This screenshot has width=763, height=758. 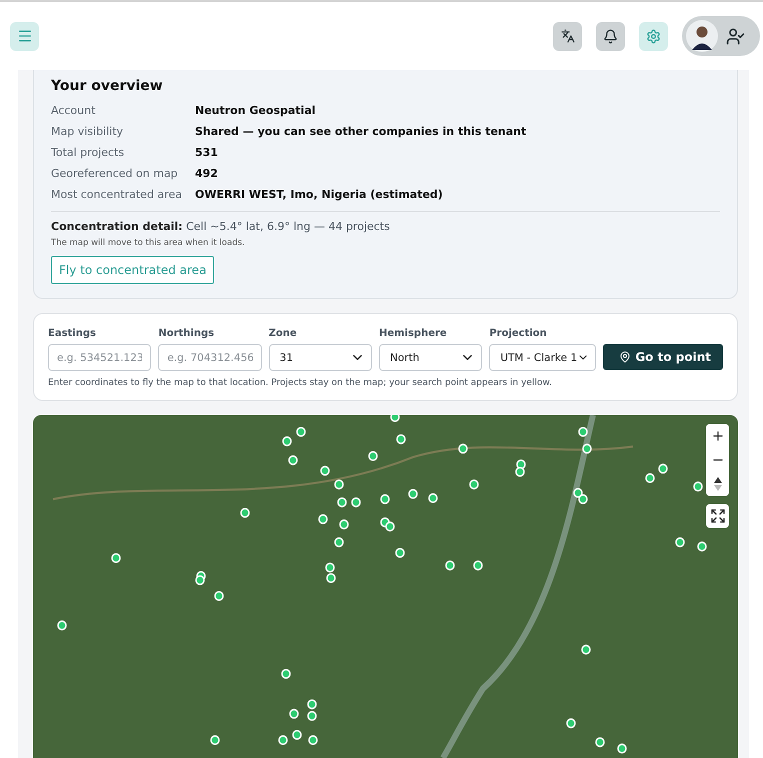 I want to click on overview-label: Map visibility, so click(x=87, y=131).